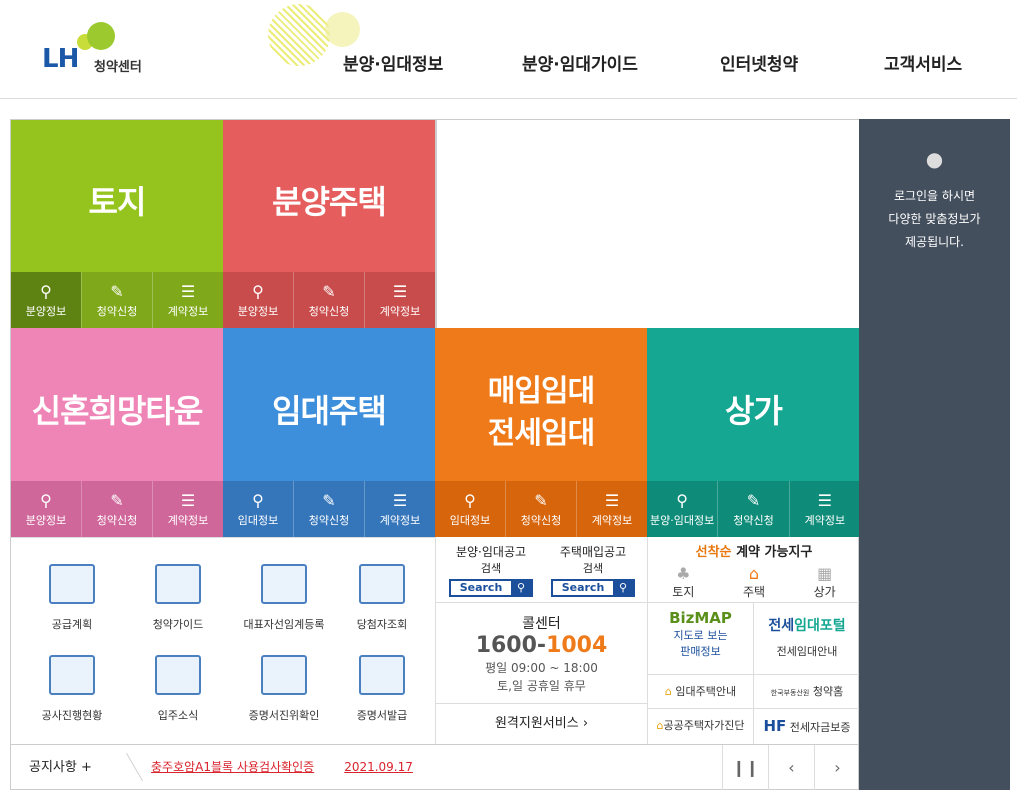 Image resolution: width=1017 pixels, height=797 pixels. I want to click on sub-label: 임대정보, so click(470, 520).